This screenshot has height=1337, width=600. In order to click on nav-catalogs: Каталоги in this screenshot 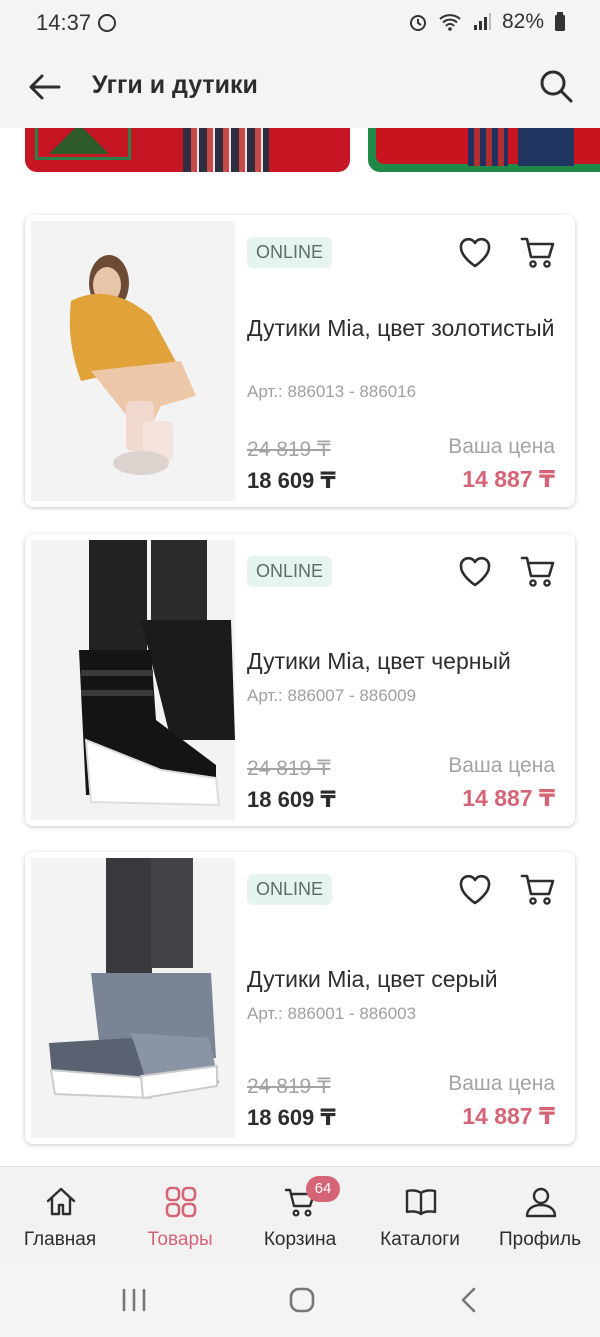, I will do `click(420, 1215)`.